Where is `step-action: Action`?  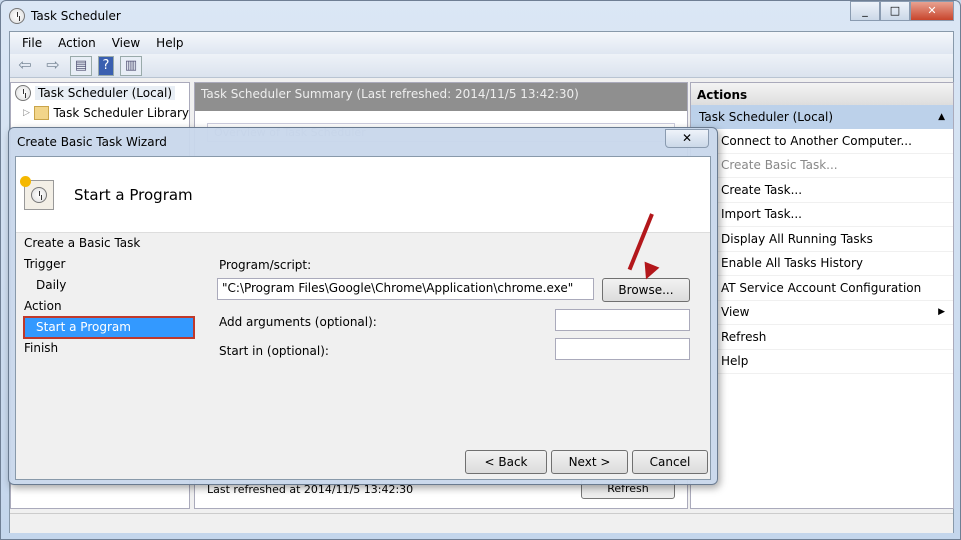 step-action: Action is located at coordinates (43, 306).